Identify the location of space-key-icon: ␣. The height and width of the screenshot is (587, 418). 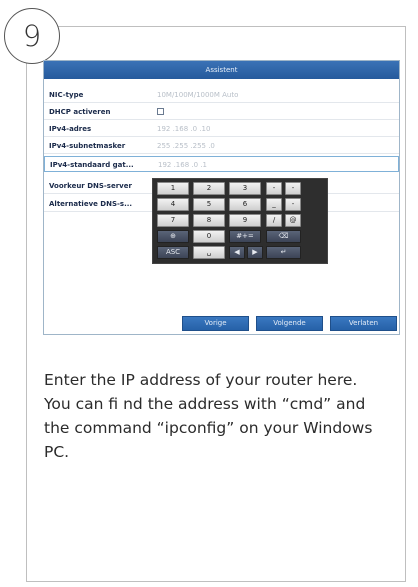
(209, 252).